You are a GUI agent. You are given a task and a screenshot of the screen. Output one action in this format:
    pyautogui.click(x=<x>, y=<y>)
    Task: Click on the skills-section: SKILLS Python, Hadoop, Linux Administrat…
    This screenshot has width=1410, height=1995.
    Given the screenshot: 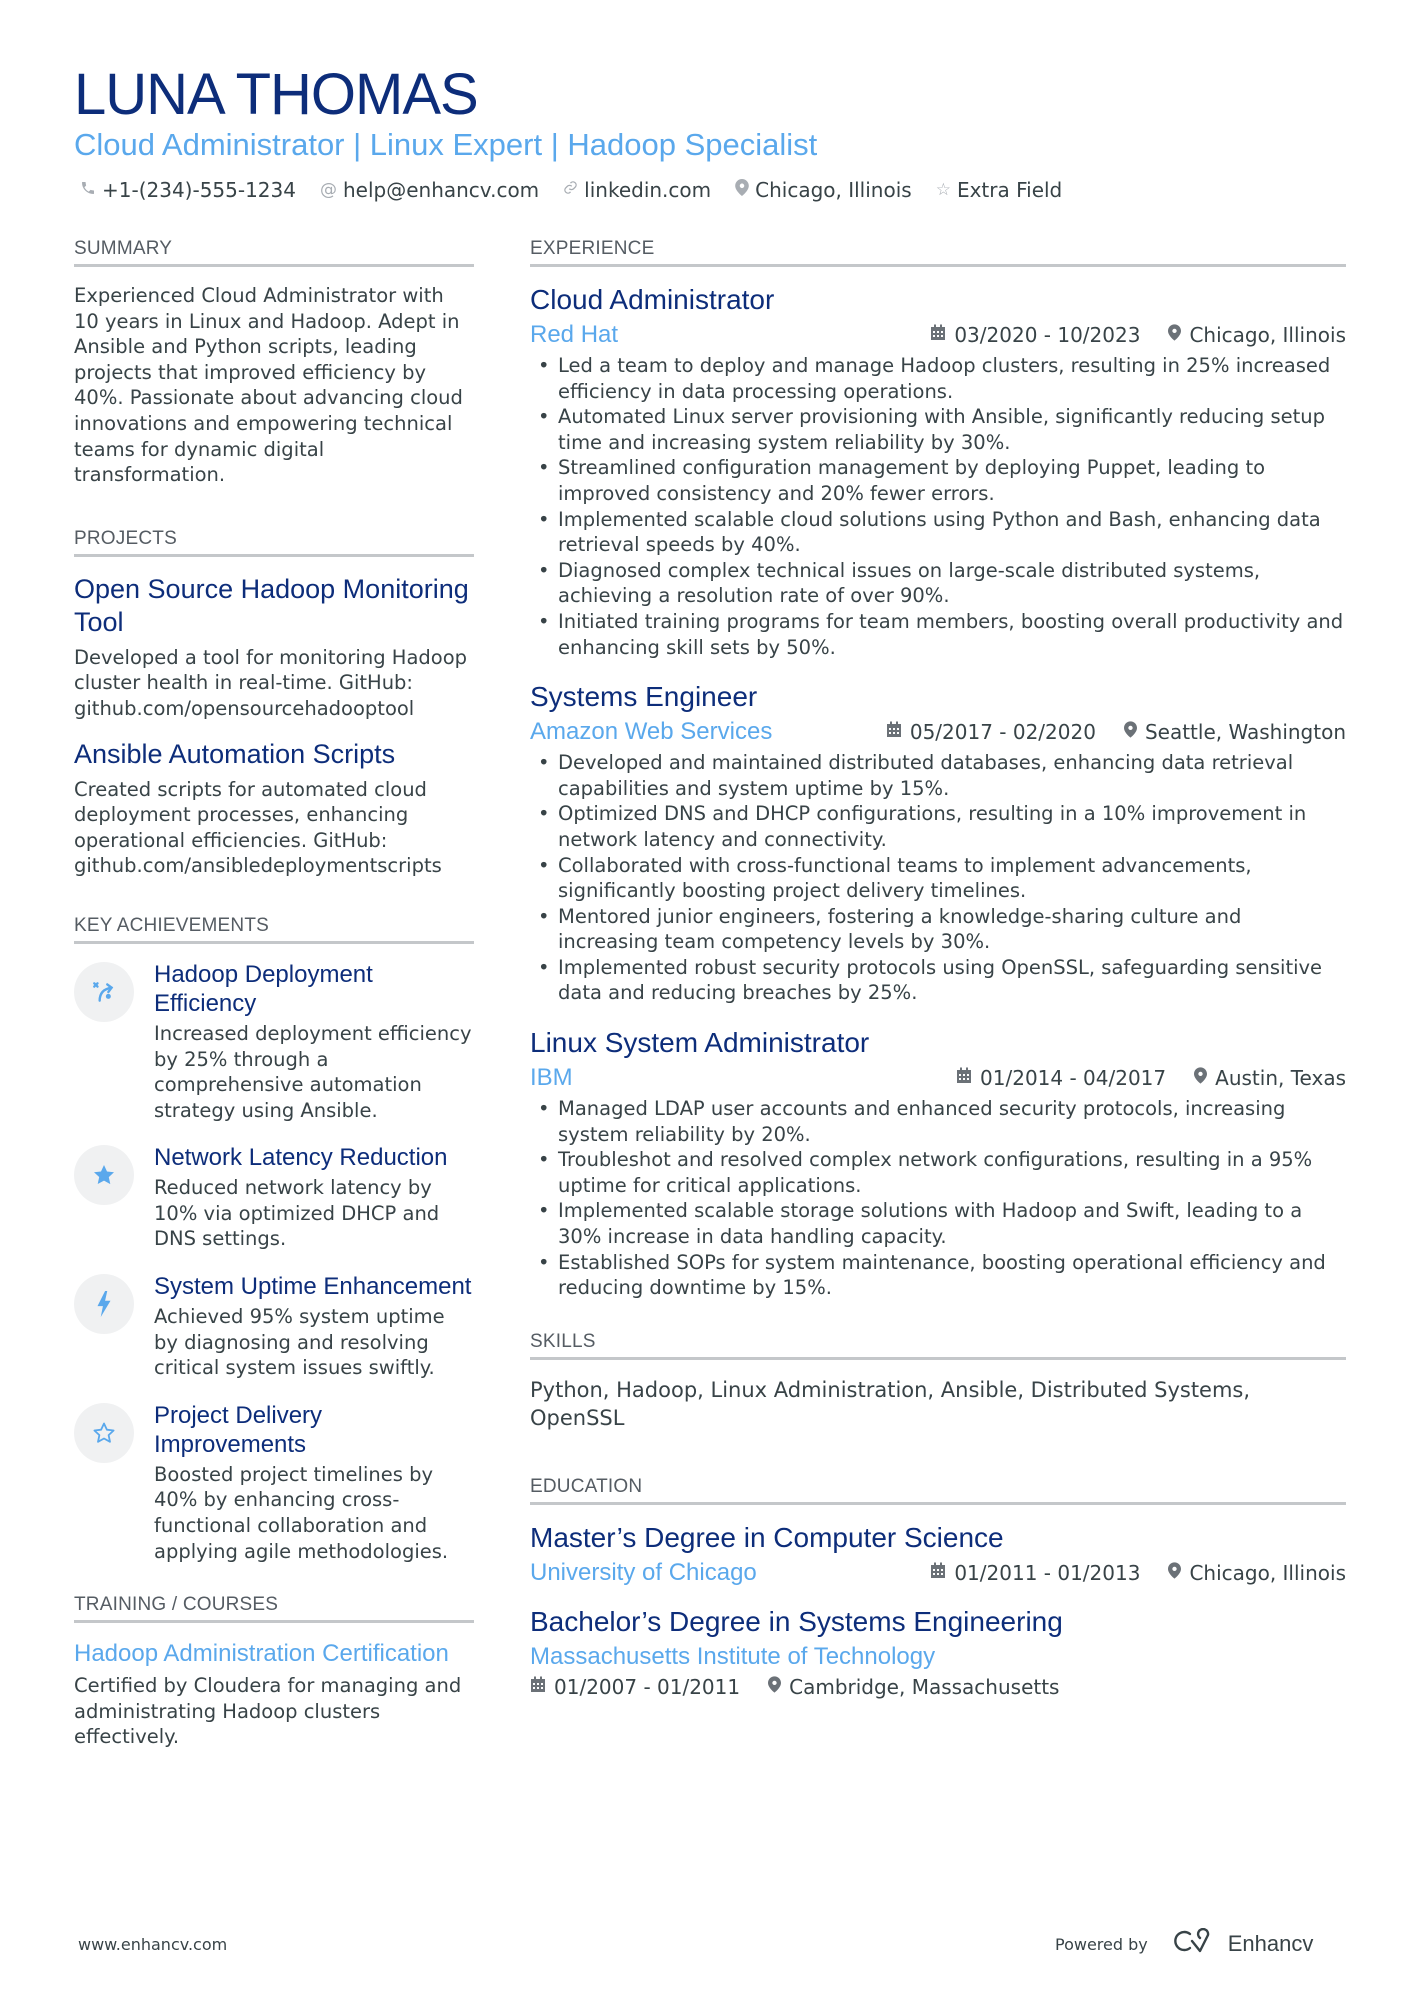 What is the action you would take?
    pyautogui.click(x=938, y=1381)
    